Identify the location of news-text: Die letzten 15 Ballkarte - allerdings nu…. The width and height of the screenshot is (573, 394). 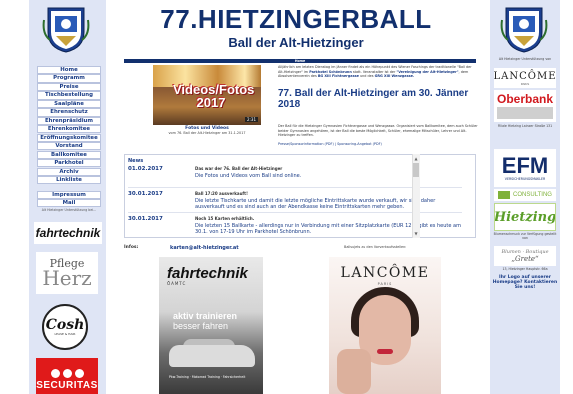
(328, 229).